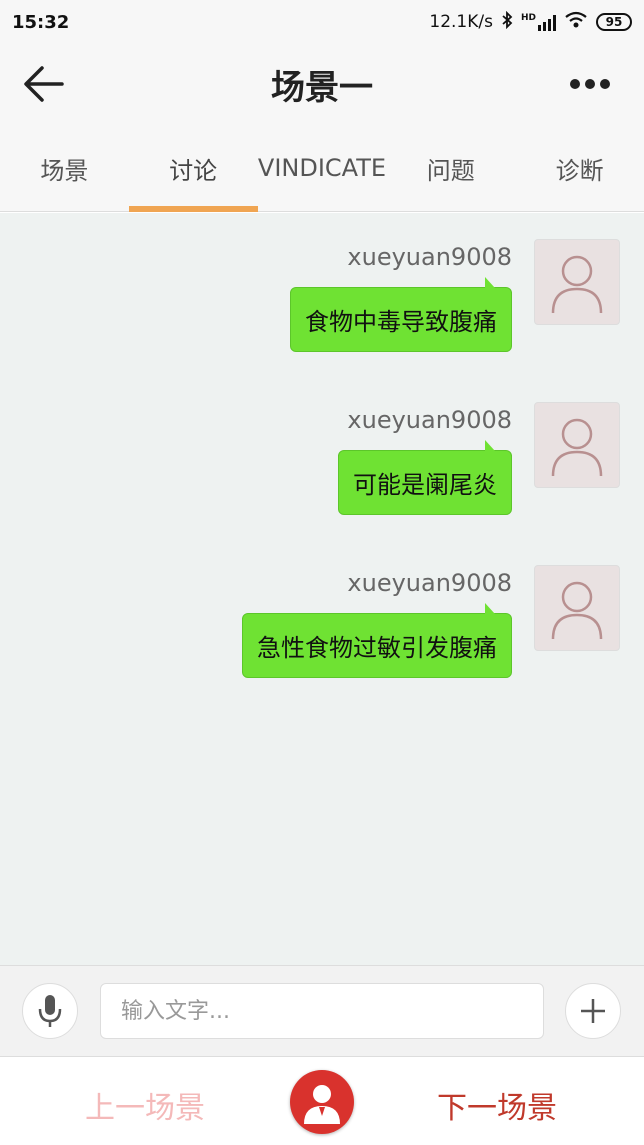 This screenshot has height=1145, width=644. I want to click on message-bubble: 急性食物过敏引发腹痛, so click(377, 640).